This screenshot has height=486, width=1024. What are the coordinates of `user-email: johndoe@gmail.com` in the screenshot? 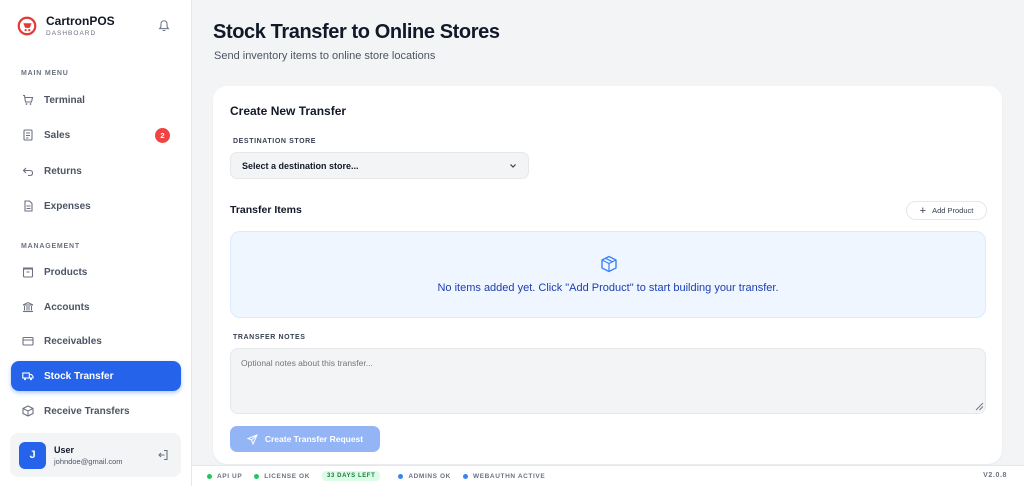 It's located at (88, 461).